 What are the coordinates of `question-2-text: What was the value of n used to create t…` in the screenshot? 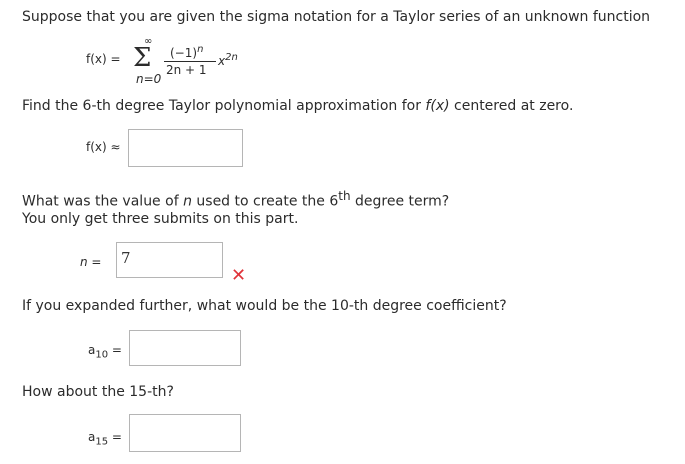 It's located at (236, 199).